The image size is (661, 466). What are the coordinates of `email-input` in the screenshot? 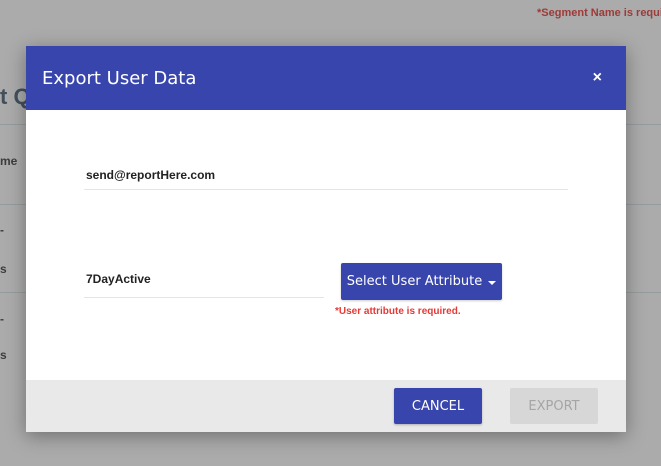 It's located at (326, 175).